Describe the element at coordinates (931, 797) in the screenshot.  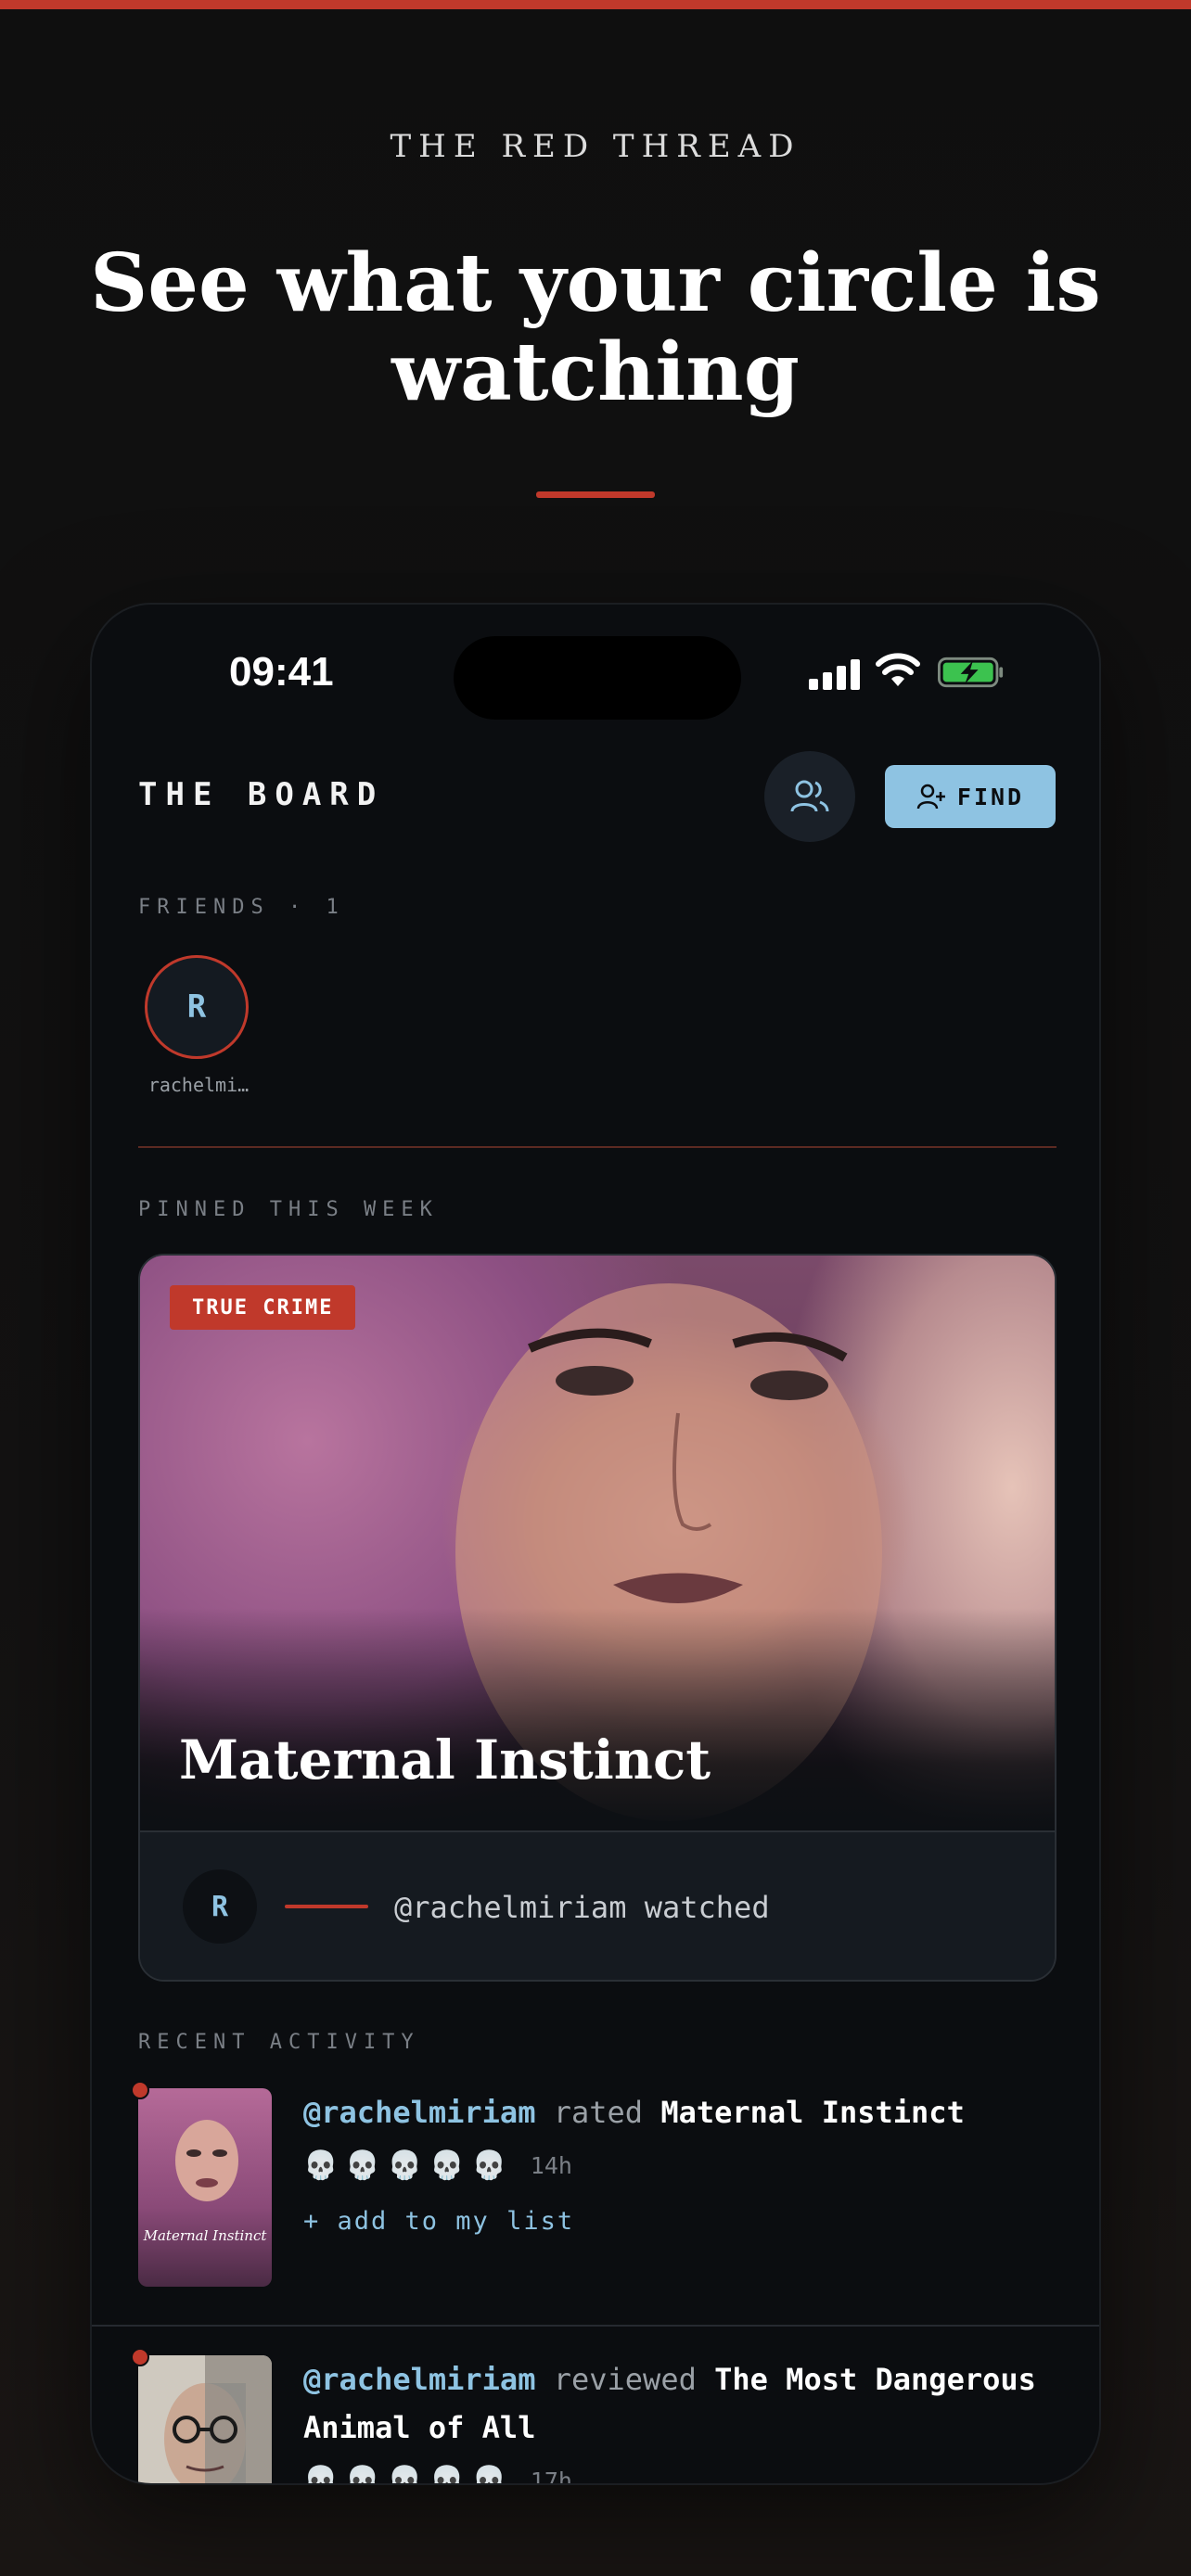
I see `add-user-icon` at that location.